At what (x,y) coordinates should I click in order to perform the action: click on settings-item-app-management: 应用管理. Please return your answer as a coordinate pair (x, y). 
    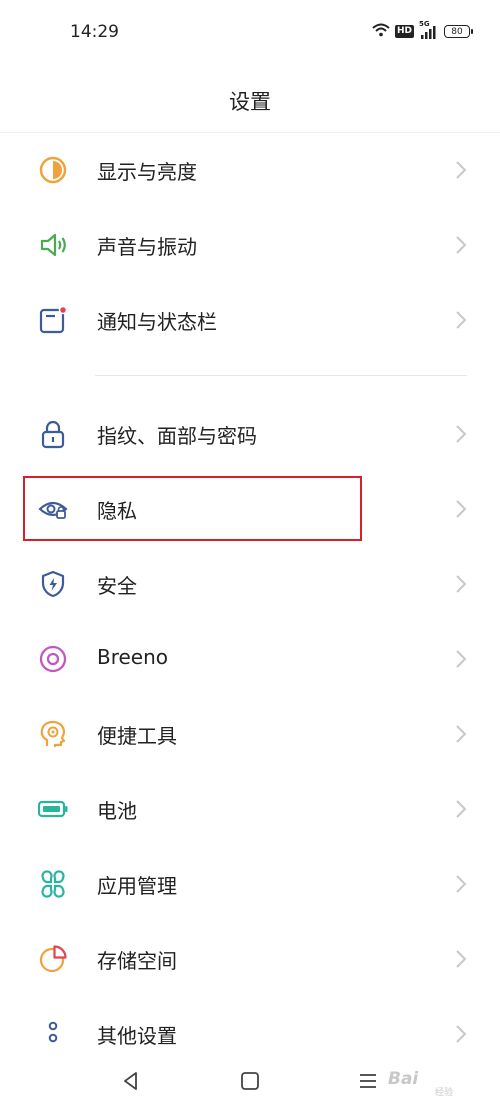
    Looking at the image, I should click on (250, 883).